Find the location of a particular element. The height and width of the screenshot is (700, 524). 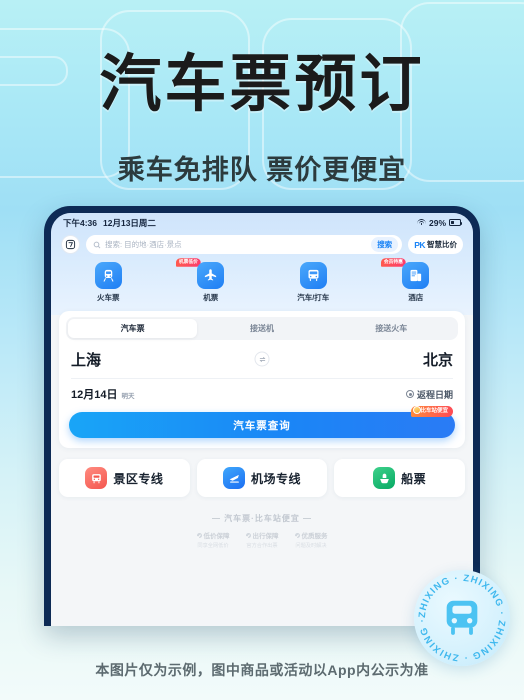

search-placeholder: 搜索: 目的地·酒店·景点 is located at coordinates (143, 244).